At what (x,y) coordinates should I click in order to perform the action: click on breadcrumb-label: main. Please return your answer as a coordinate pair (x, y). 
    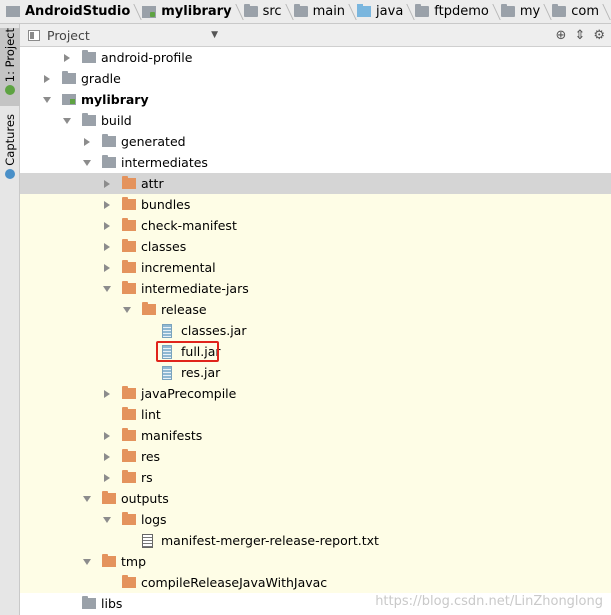
    Looking at the image, I should click on (329, 11).